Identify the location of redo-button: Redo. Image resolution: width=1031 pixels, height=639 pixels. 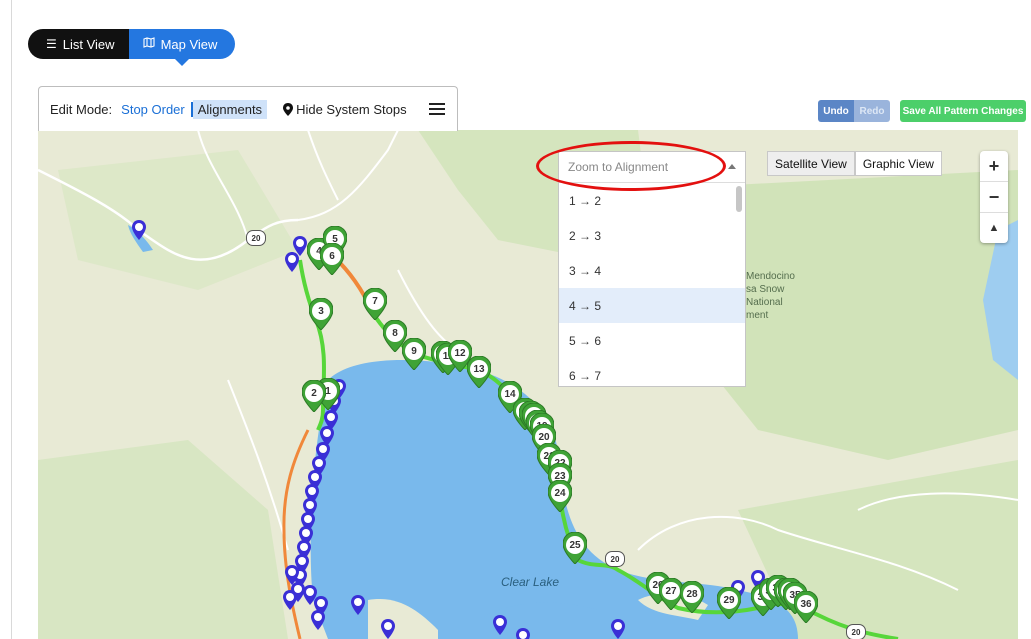
(872, 111).